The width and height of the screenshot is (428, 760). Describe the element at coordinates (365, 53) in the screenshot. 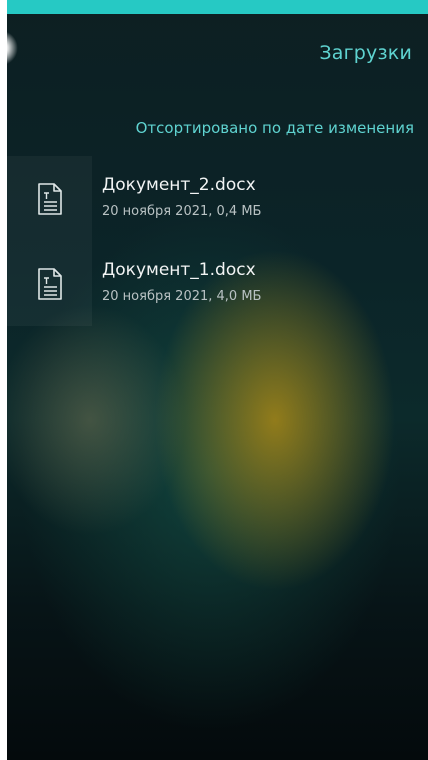

I see `page-title: Загрузки` at that location.